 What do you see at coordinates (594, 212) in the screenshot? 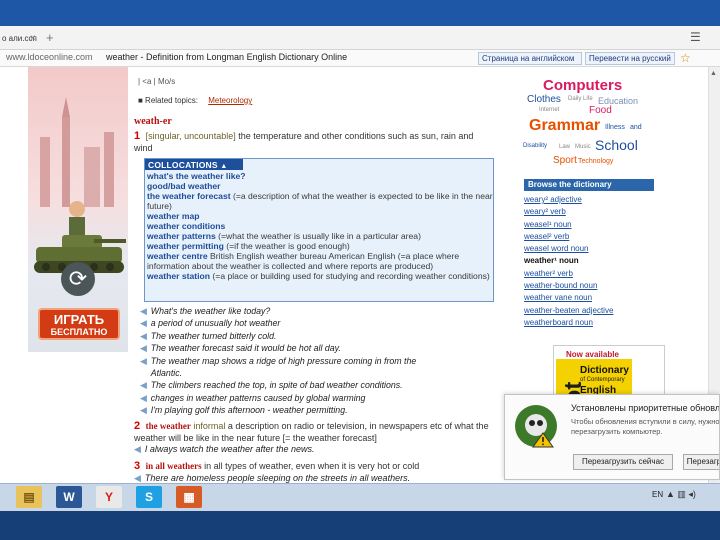
I see `browse-item: weary² verb` at bounding box center [594, 212].